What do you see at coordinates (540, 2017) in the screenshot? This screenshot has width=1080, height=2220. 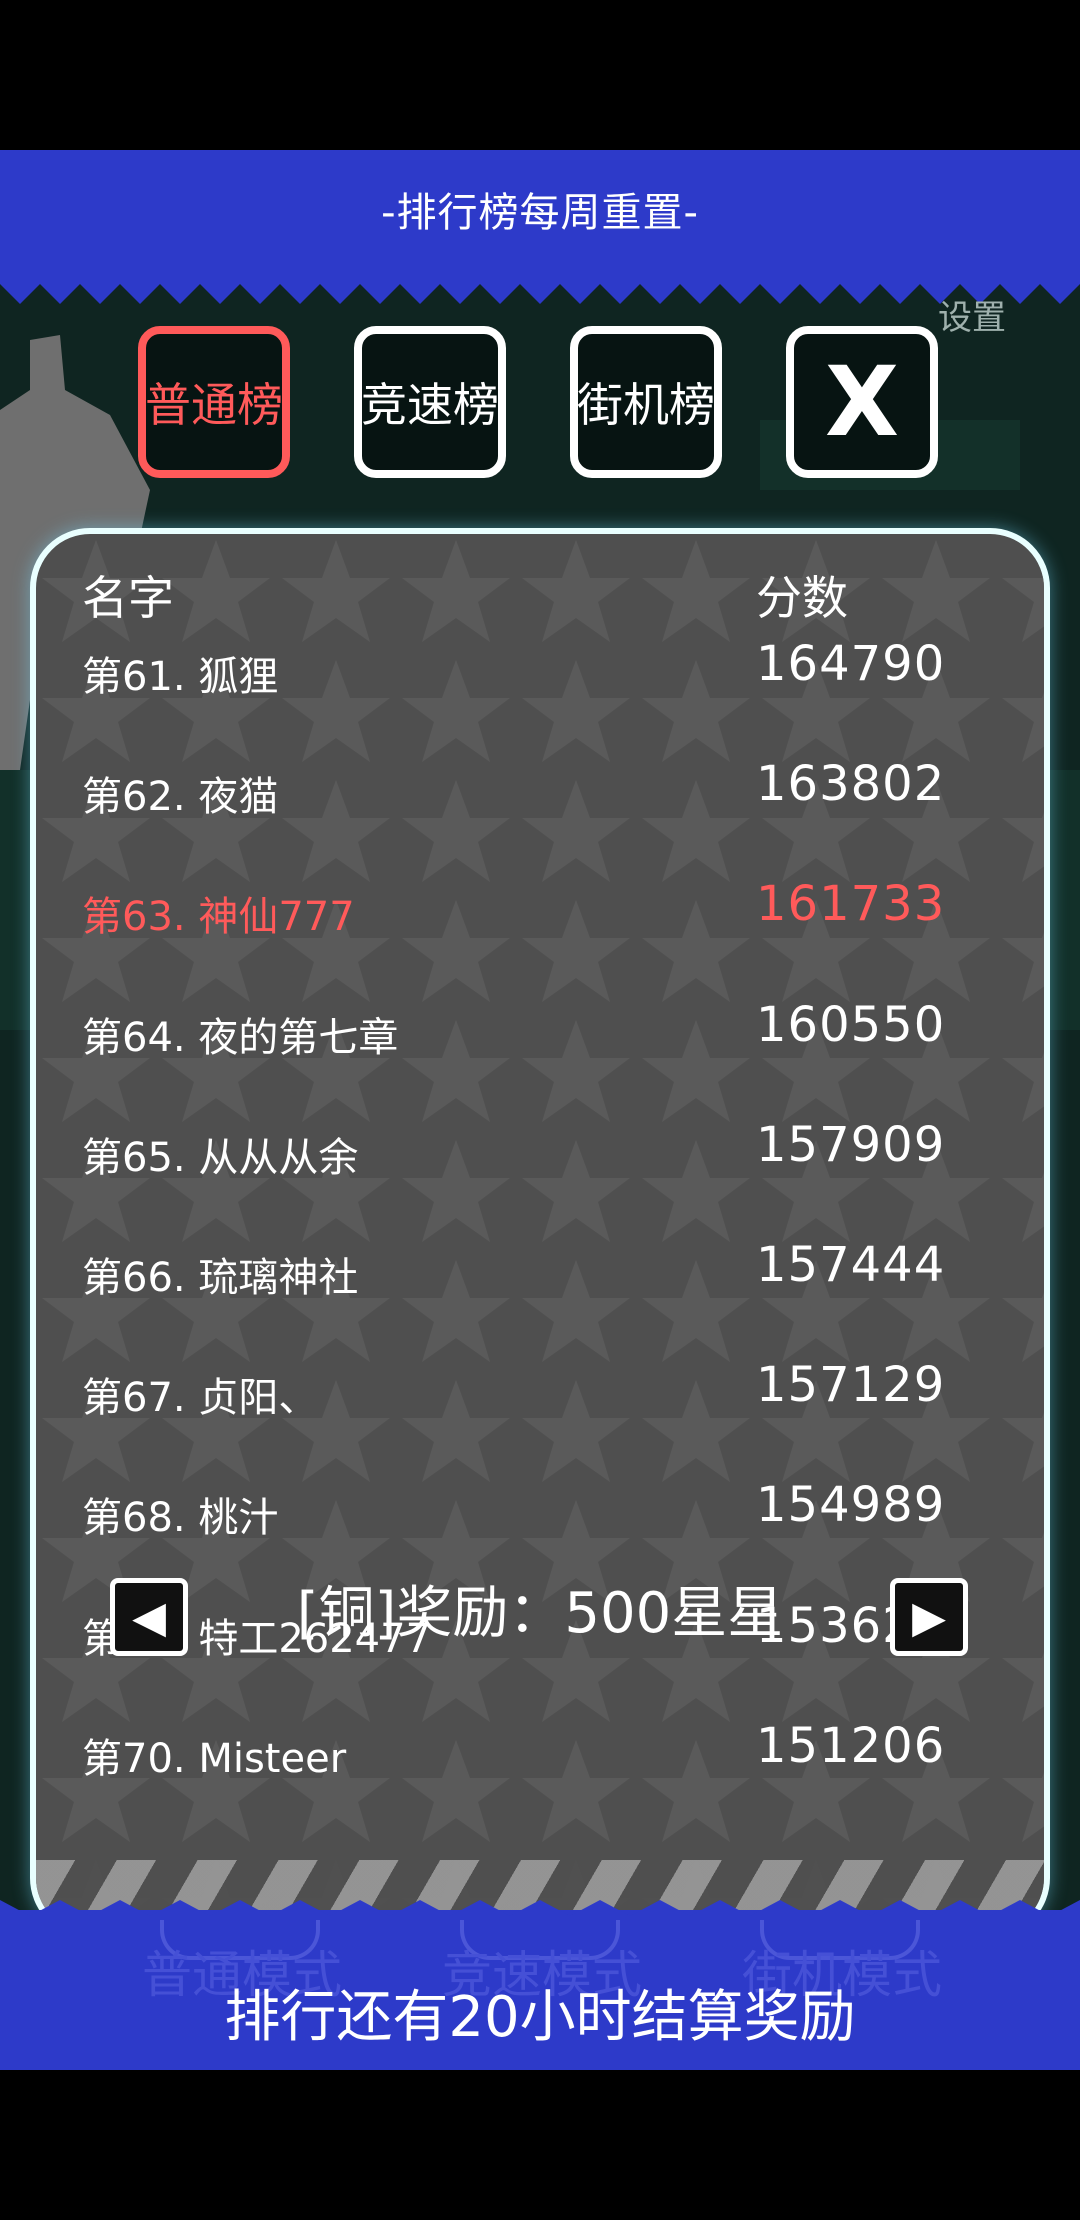 I see `settlement-countdown: 排行还有20小时结算奖励` at bounding box center [540, 2017].